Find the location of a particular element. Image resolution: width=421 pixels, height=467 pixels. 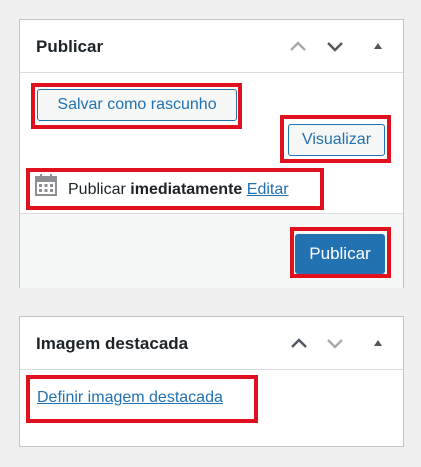

publish-metabox-title: Publicar is located at coordinates (70, 46).